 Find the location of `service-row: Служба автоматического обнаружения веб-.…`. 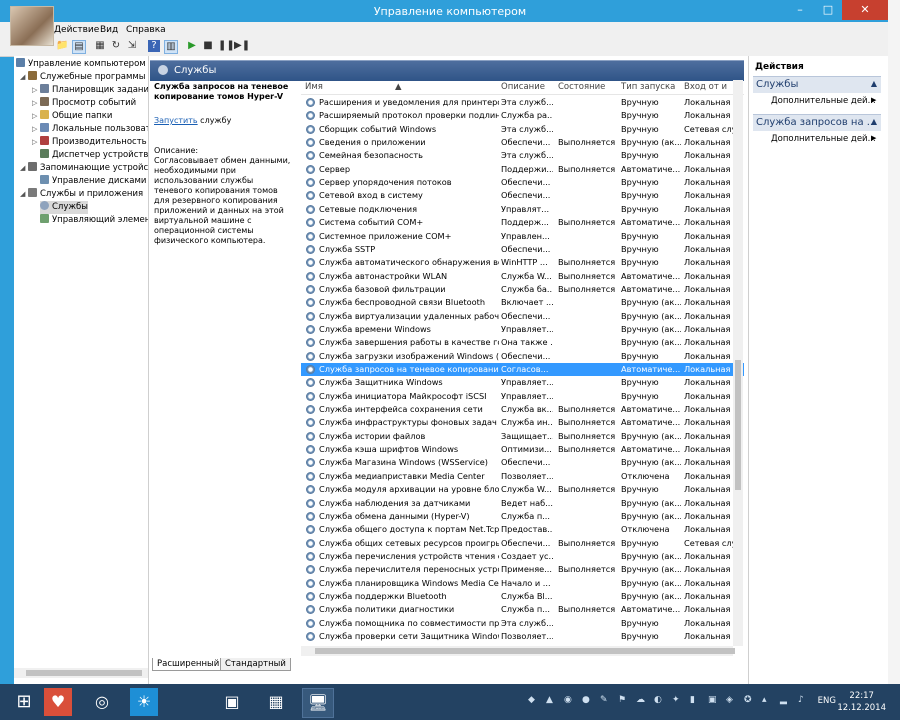

service-row: Служба автоматического обнаружения веб-.… is located at coordinates (522, 262).